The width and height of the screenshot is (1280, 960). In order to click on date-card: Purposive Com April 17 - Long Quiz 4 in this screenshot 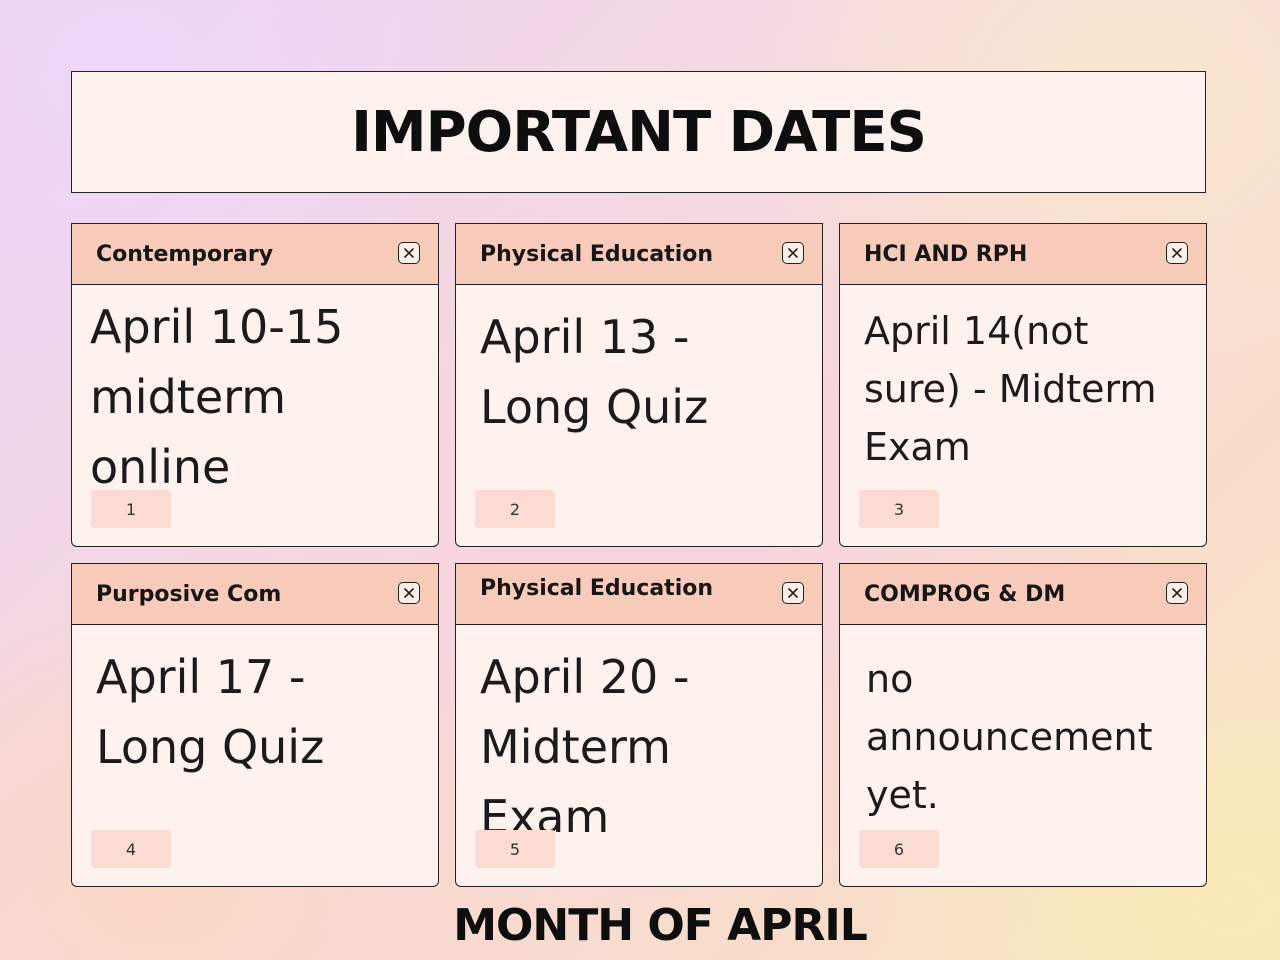, I will do `click(255, 725)`.